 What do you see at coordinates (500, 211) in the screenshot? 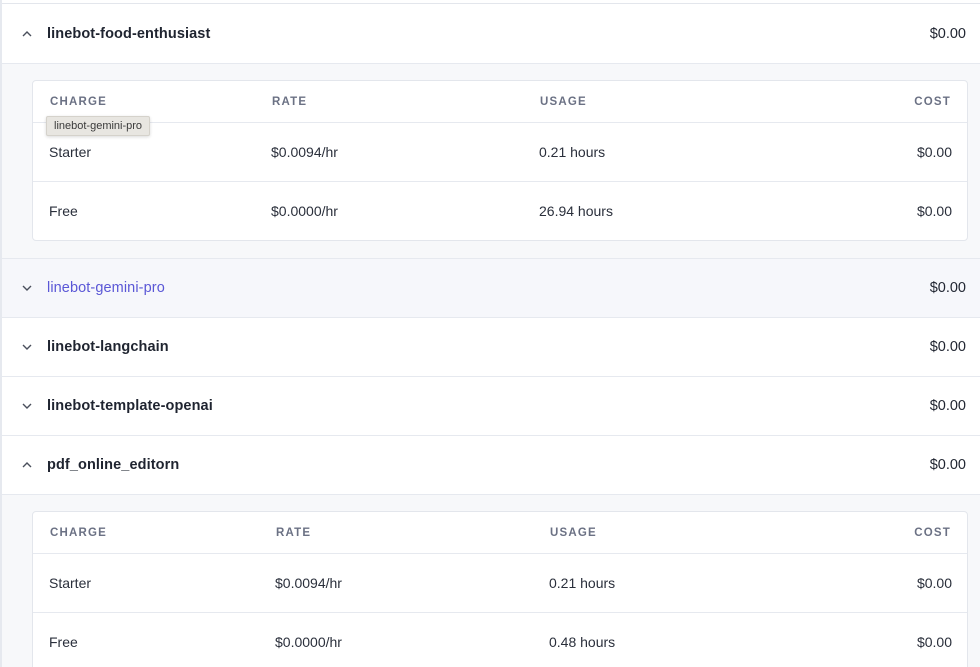
I see `table-row: Free $0.0000/hr 26.94 hours $0.00` at bounding box center [500, 211].